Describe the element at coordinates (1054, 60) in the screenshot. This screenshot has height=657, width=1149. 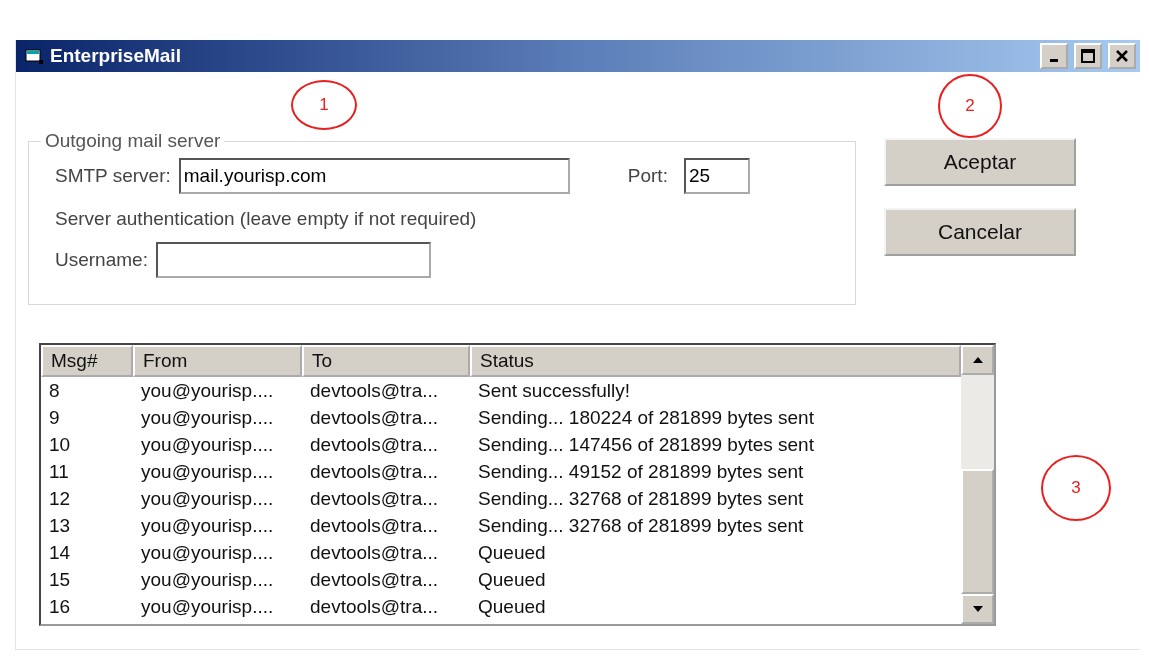
I see `minimize-icon` at that location.